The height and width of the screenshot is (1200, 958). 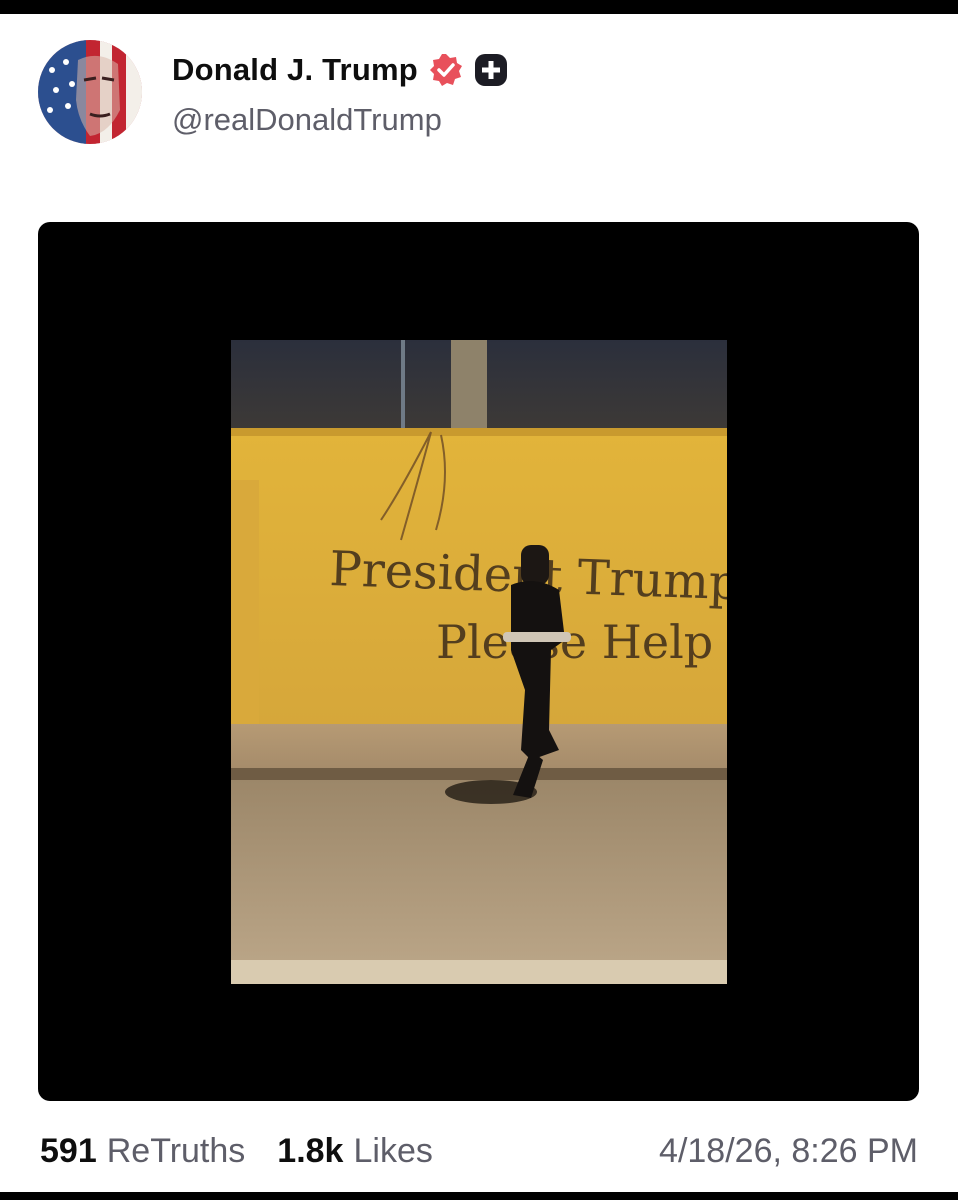 What do you see at coordinates (176, 1150) in the screenshot?
I see `retruths-label: ReTruths` at bounding box center [176, 1150].